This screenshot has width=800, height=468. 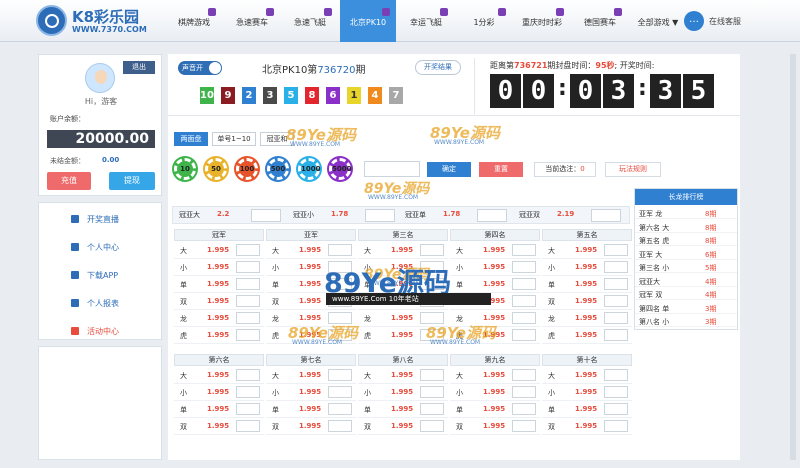 I want to click on chip-500: 500, so click(x=278, y=169).